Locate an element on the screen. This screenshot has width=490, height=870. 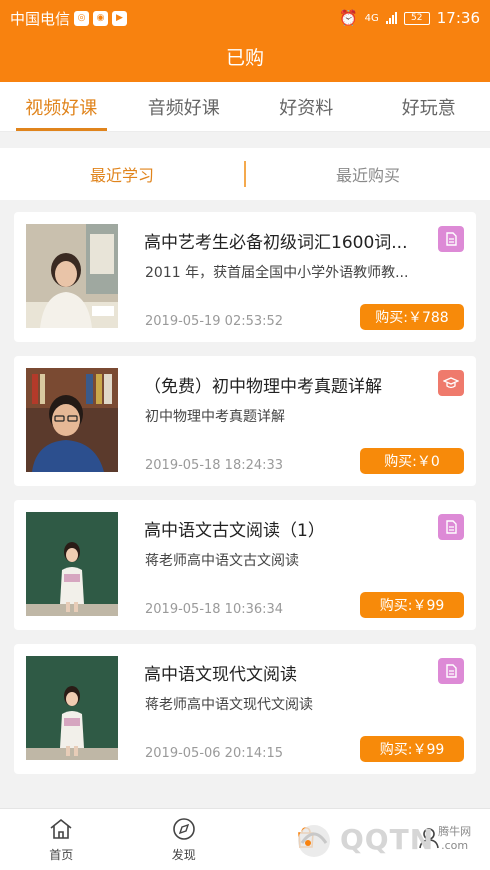
status-right: ⏰ 4G 52 17:36 is located at coordinates (409, 18).